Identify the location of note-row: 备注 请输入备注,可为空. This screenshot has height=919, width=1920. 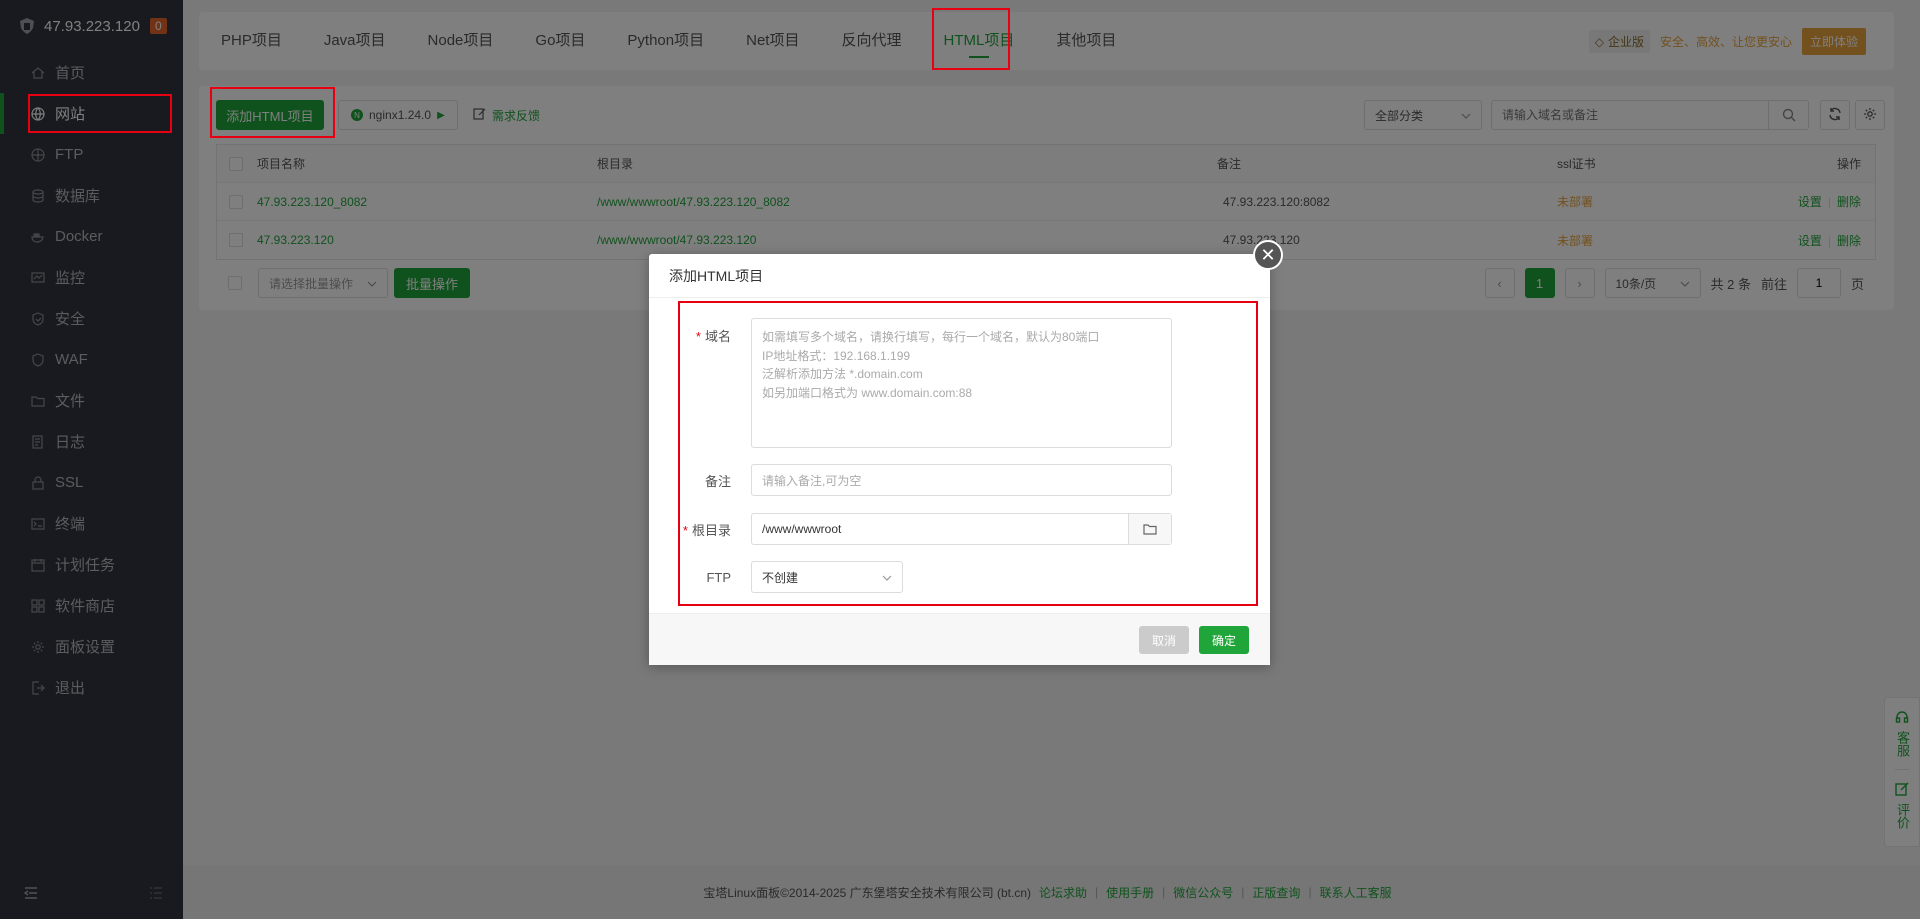
(910, 480).